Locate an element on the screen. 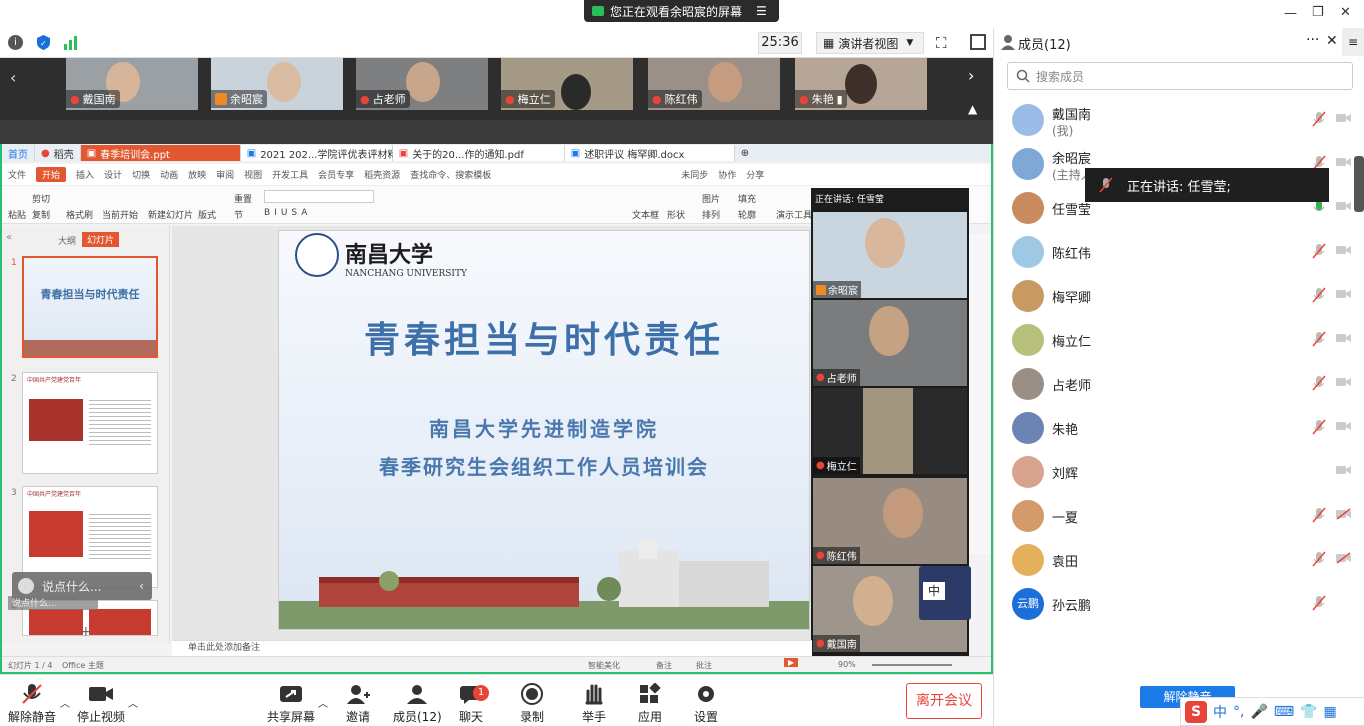 This screenshot has height=726, width=1364. member-row: 陈红伟 is located at coordinates (1173, 252).